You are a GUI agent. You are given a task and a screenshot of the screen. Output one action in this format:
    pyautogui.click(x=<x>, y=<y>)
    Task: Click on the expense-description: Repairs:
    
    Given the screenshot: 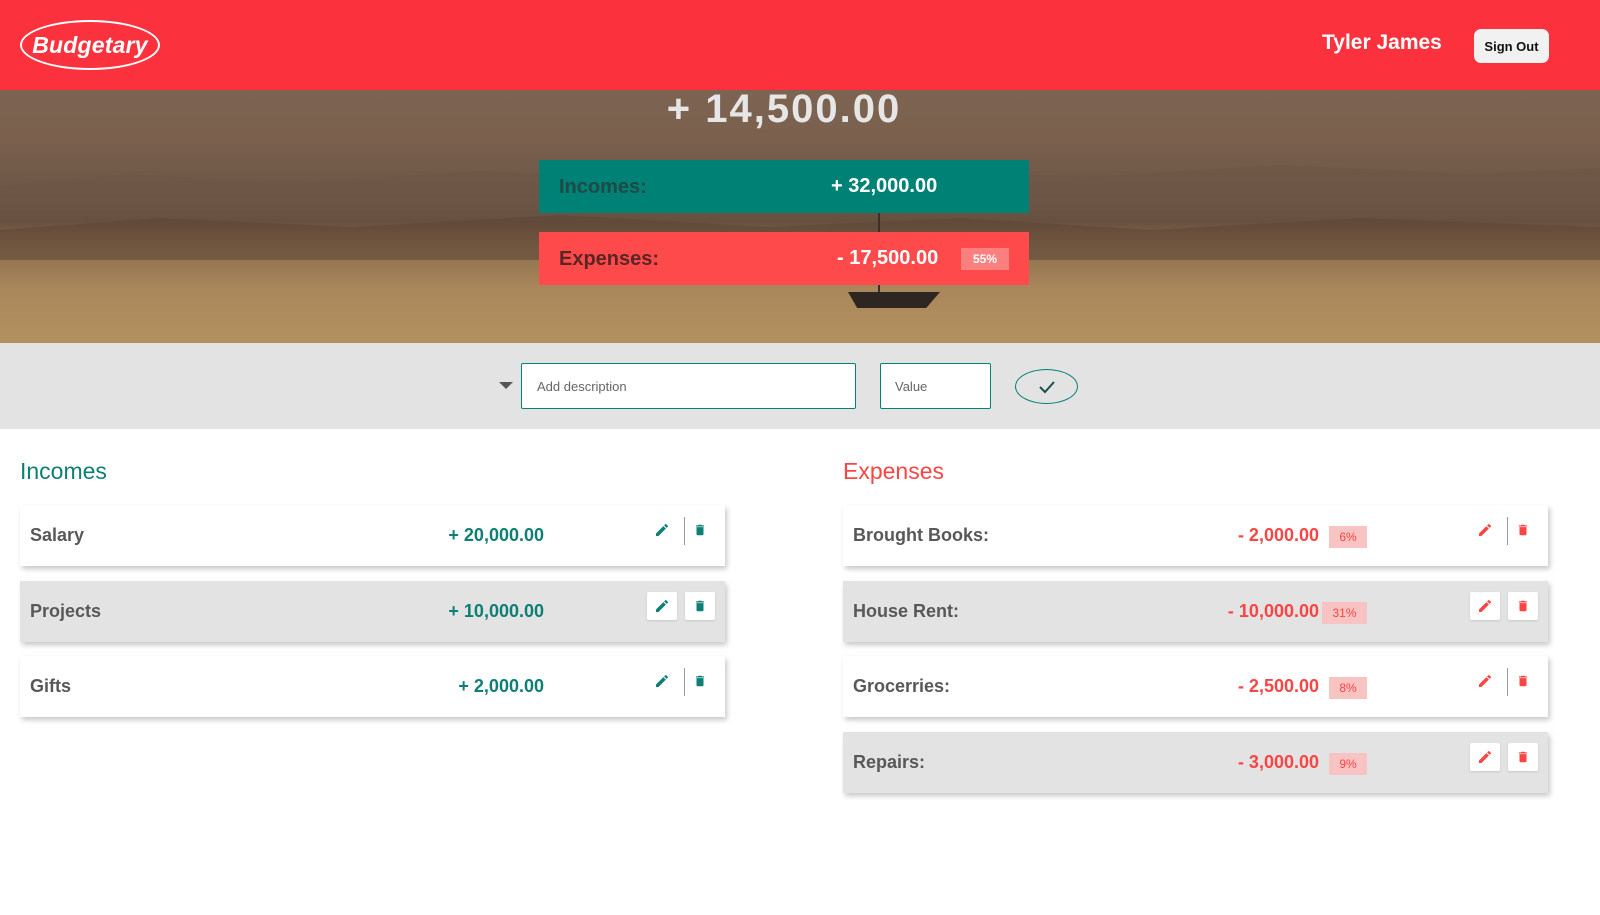 What is the action you would take?
    pyautogui.click(x=889, y=762)
    